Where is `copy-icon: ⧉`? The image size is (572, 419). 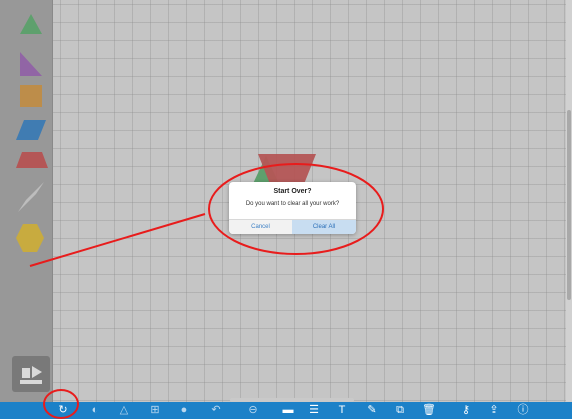 copy-icon: ⧉ is located at coordinates (400, 410).